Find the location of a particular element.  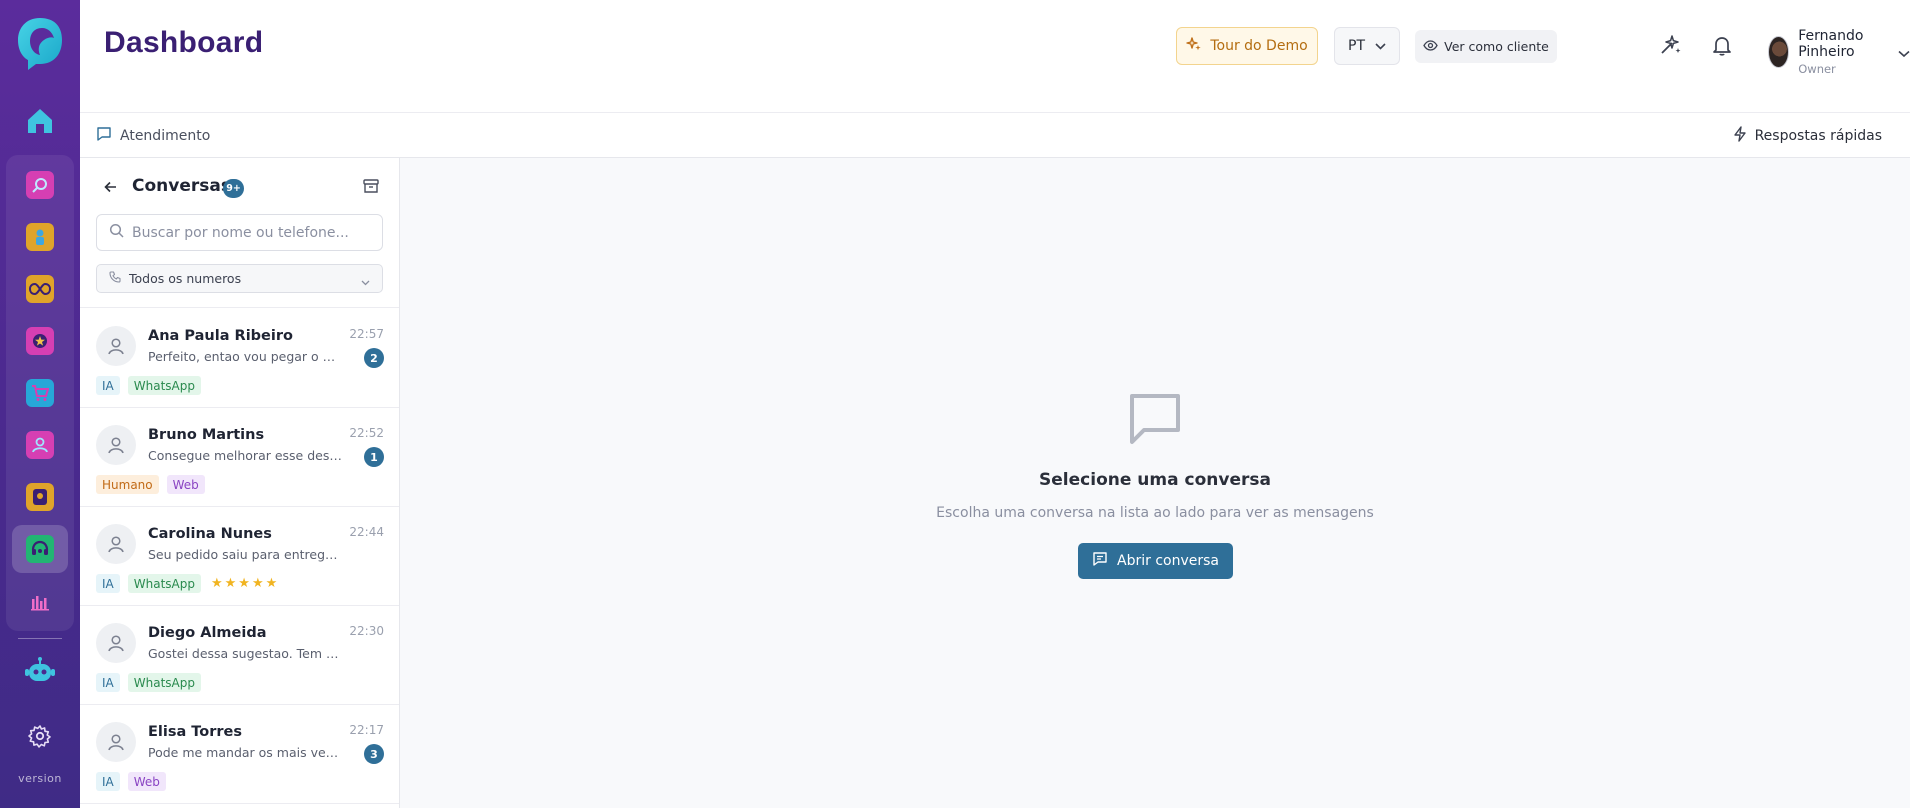

conversations-header: Conversas 9+ Todos os numeros is located at coordinates (239, 233).